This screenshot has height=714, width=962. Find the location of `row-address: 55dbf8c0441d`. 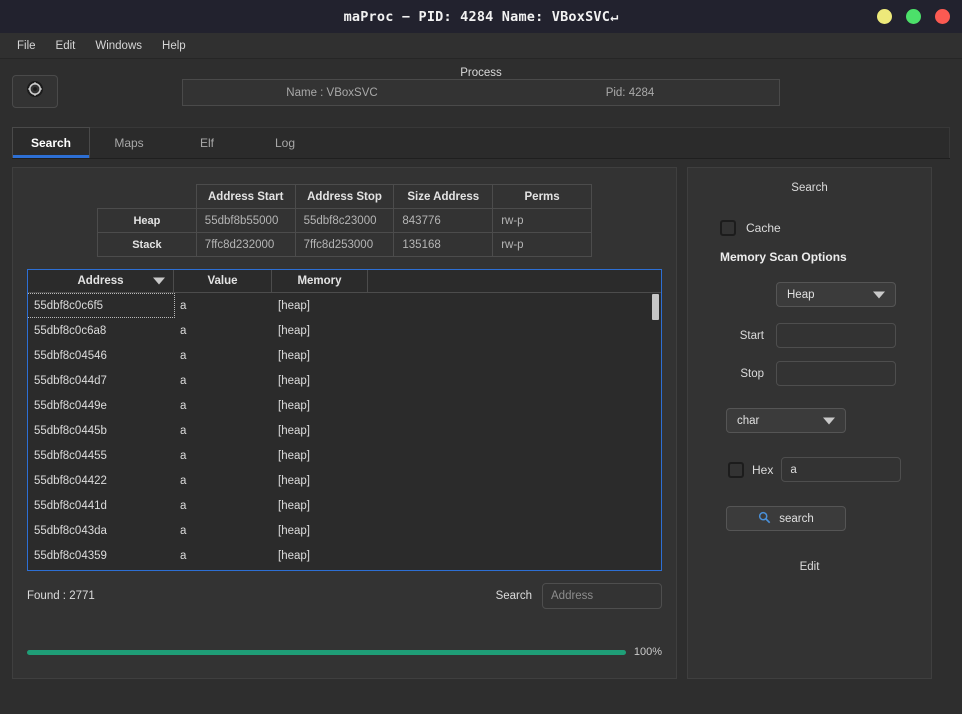

row-address: 55dbf8c0441d is located at coordinates (70, 505).